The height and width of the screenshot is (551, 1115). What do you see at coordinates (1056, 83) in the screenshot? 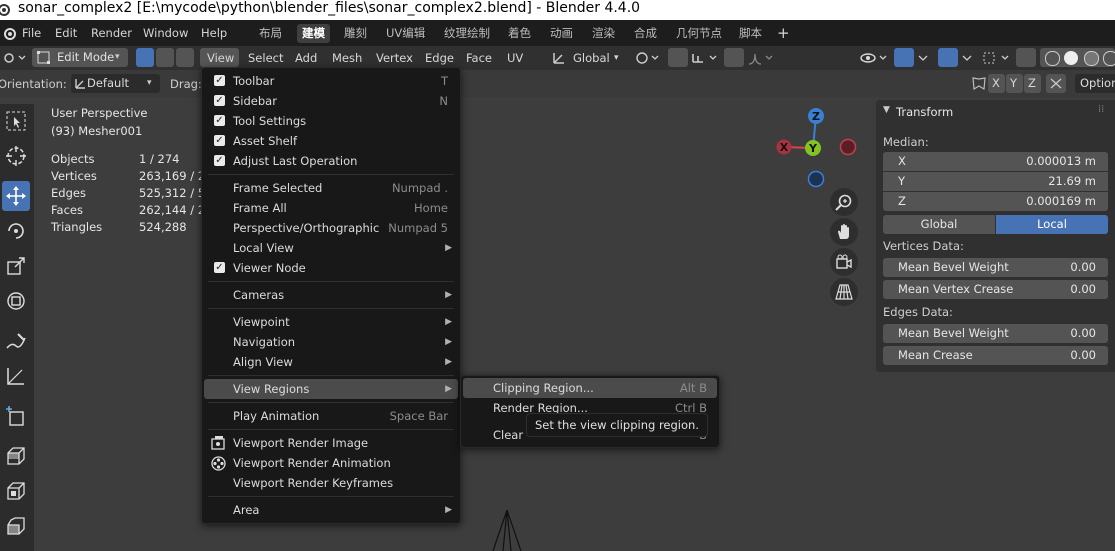
I see `topology-mirror-toggle` at bounding box center [1056, 83].